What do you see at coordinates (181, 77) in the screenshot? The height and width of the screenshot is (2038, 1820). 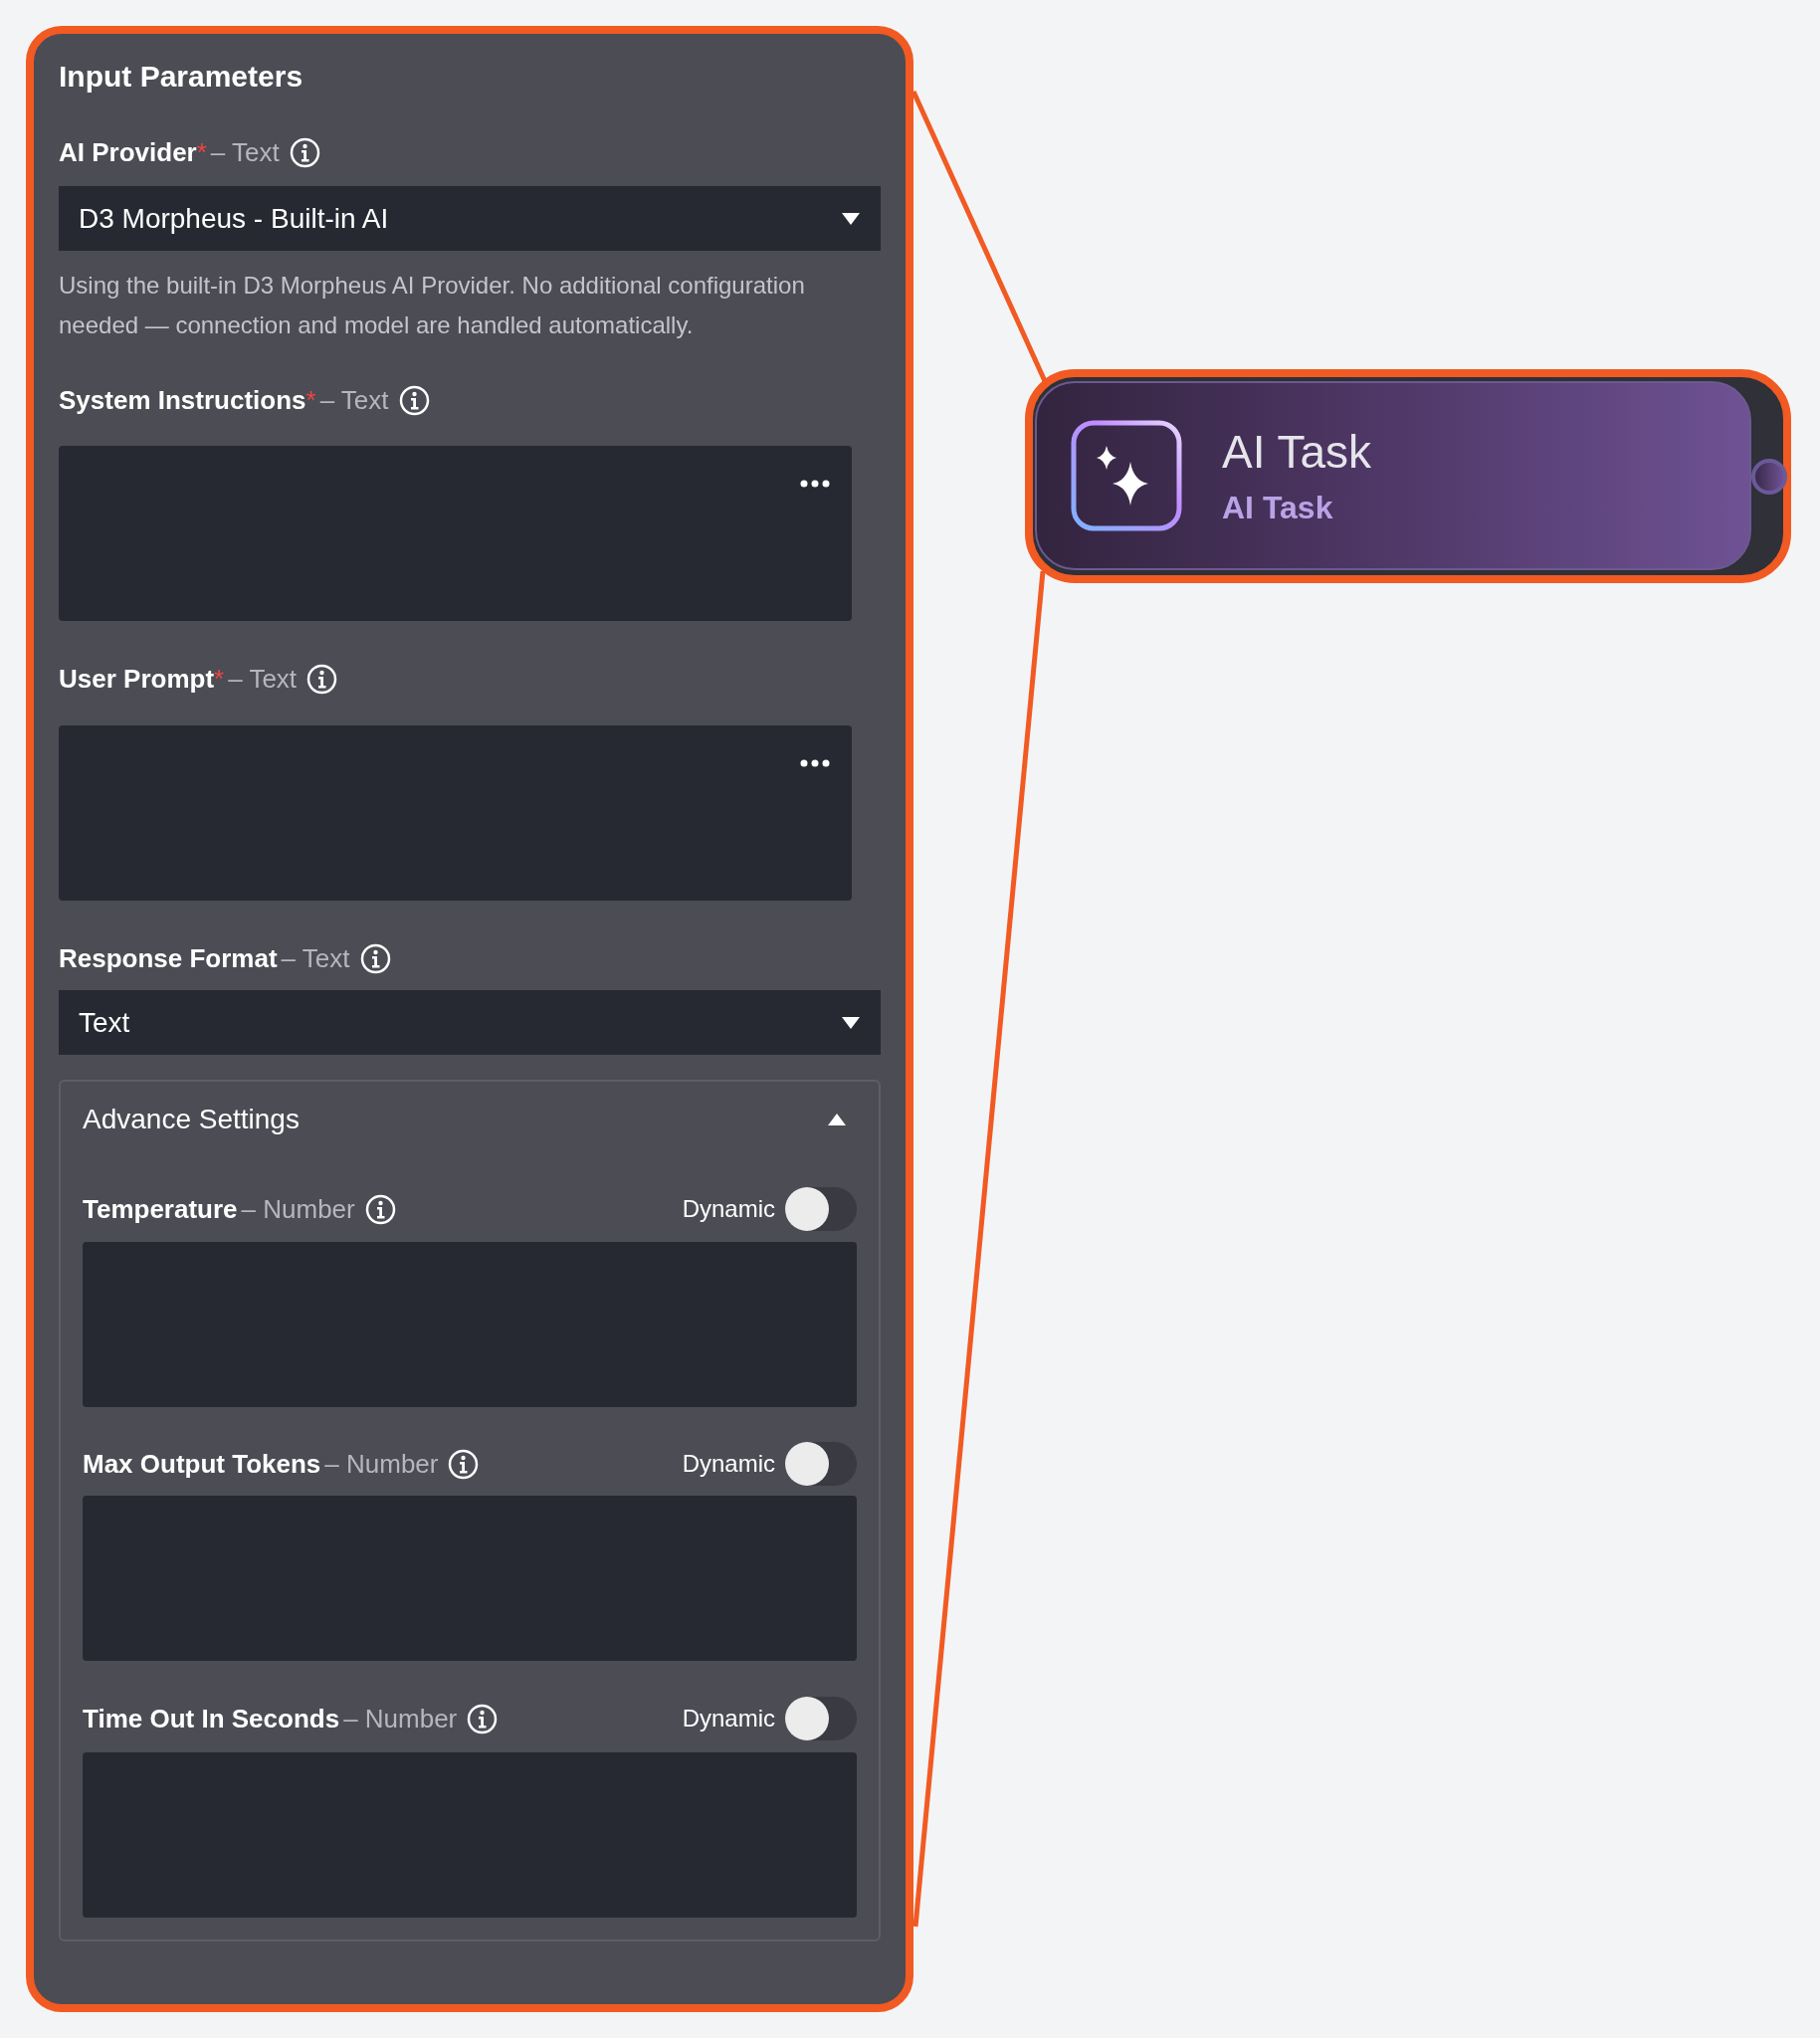 I see `panel-title: Input Parameters` at bounding box center [181, 77].